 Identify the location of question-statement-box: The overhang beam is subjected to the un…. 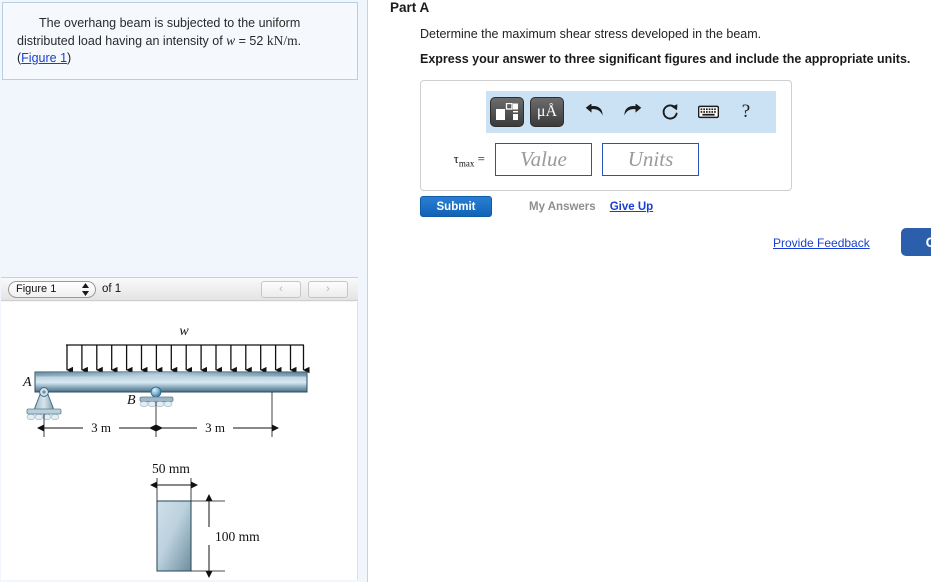
(180, 41).